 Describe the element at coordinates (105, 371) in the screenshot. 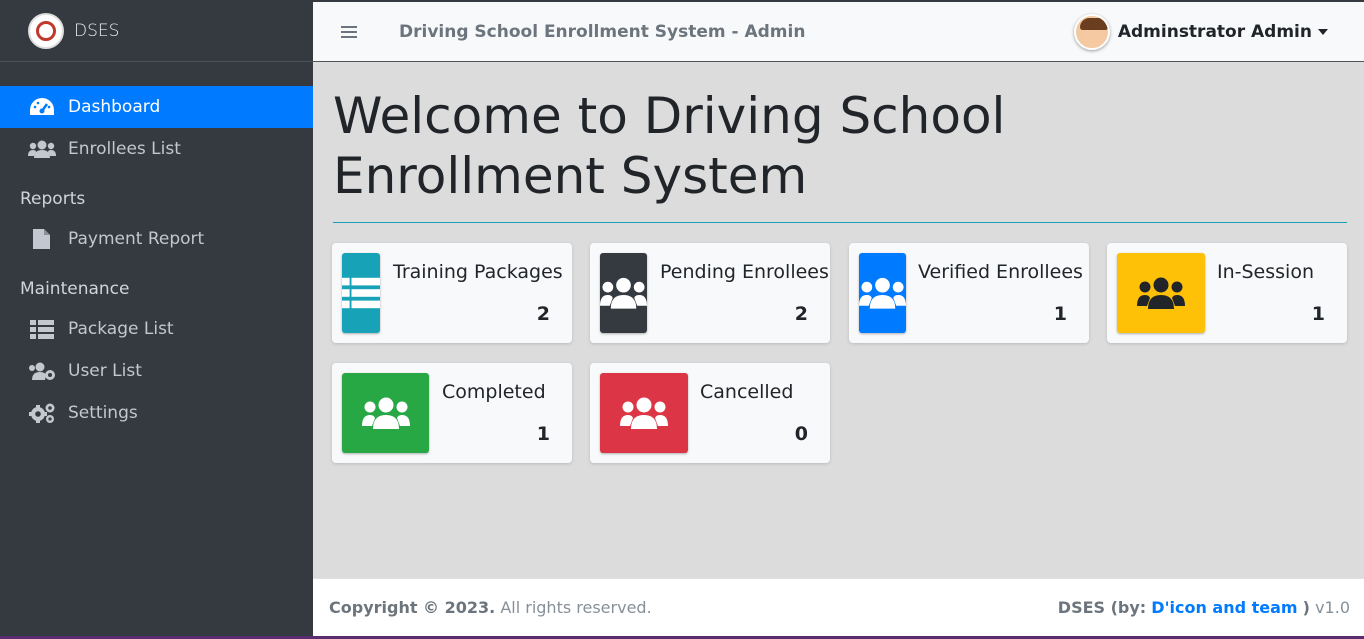

I see `sidebar-item-label: User List` at that location.